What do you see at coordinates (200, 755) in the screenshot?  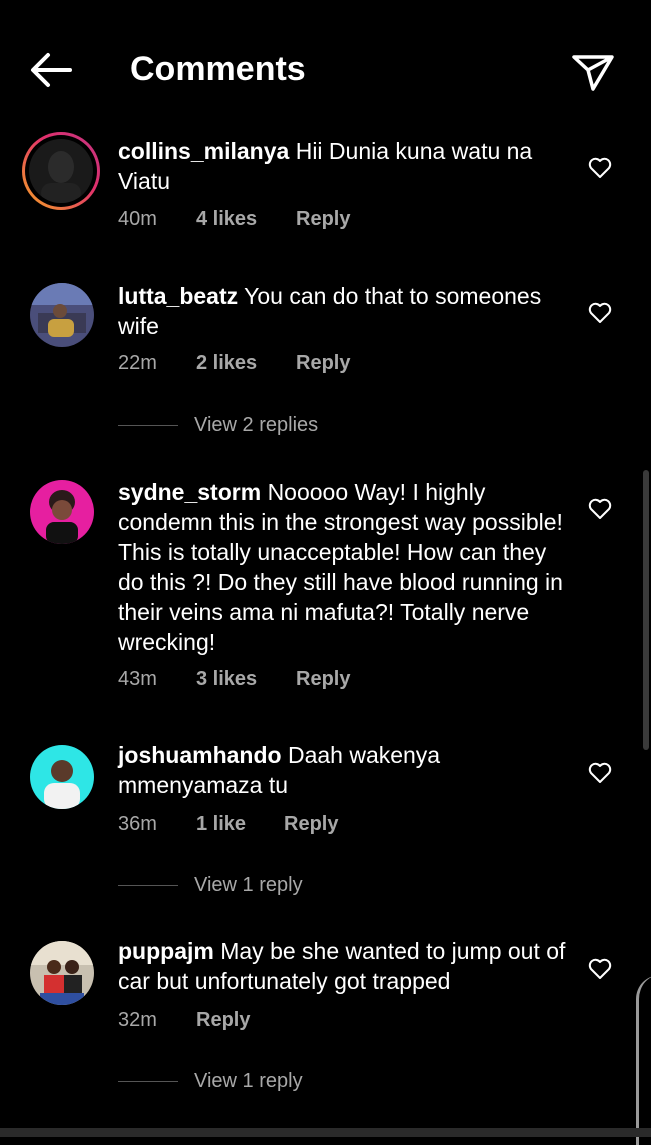 I see `comment-username: joshuamhando` at bounding box center [200, 755].